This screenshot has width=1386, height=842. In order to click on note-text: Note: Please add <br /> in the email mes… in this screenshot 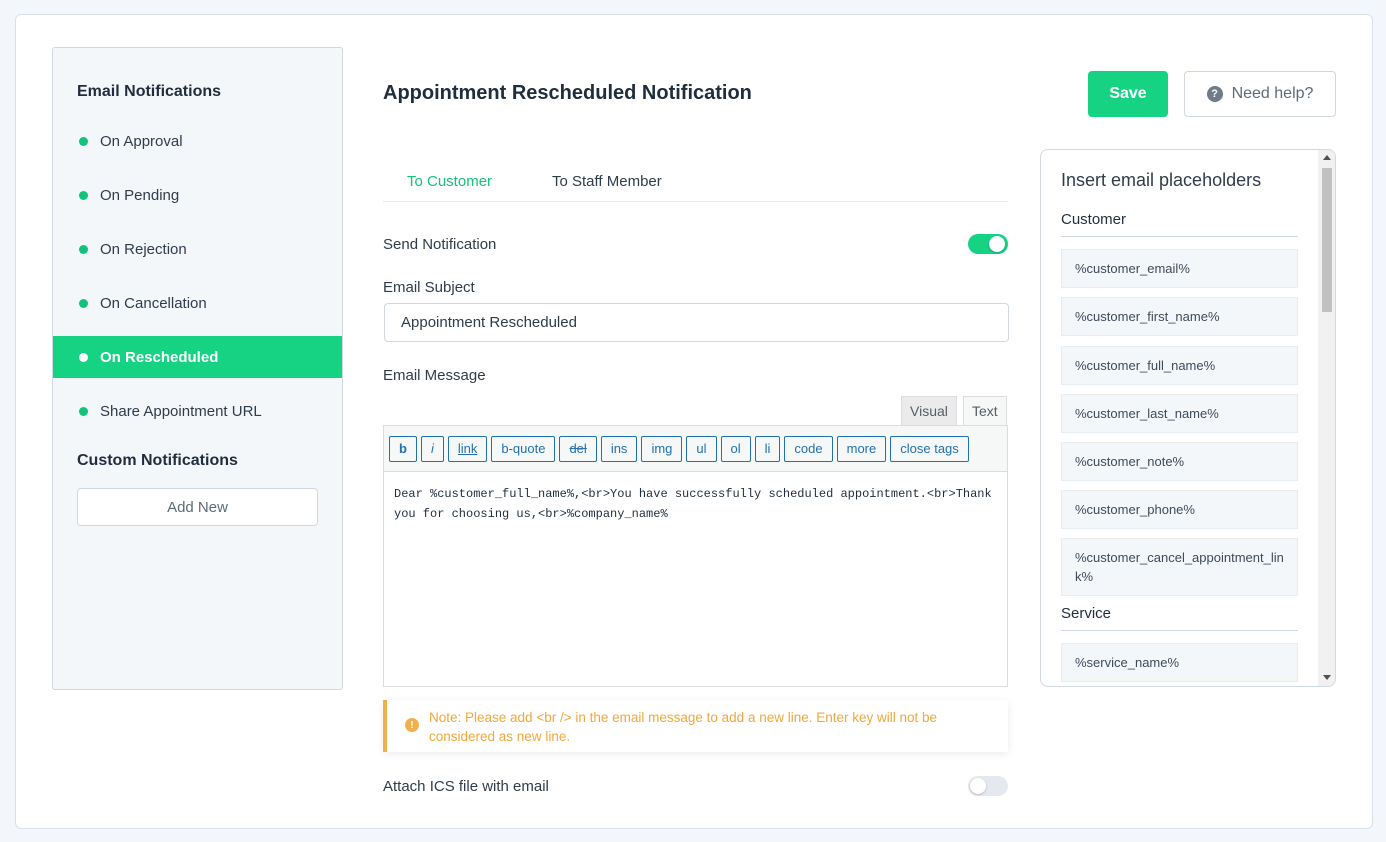, I will do `click(683, 727)`.